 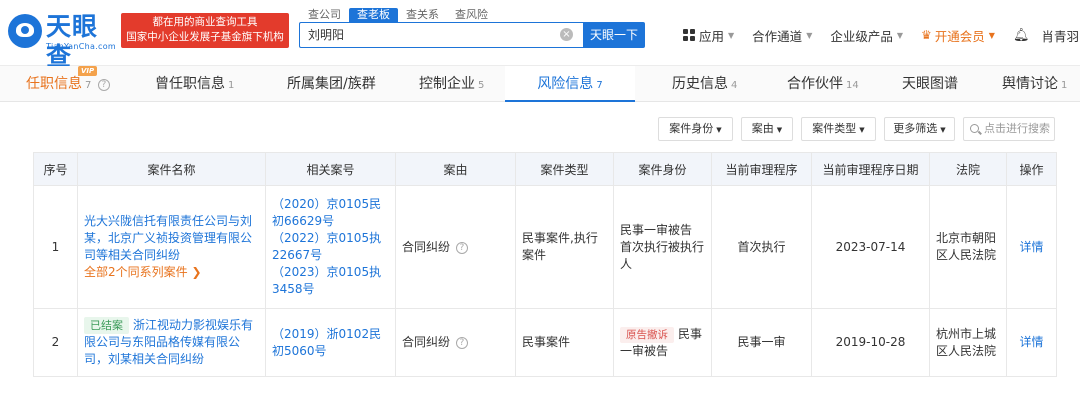 What do you see at coordinates (55, 342) in the screenshot?
I see `row-index: 2` at bounding box center [55, 342].